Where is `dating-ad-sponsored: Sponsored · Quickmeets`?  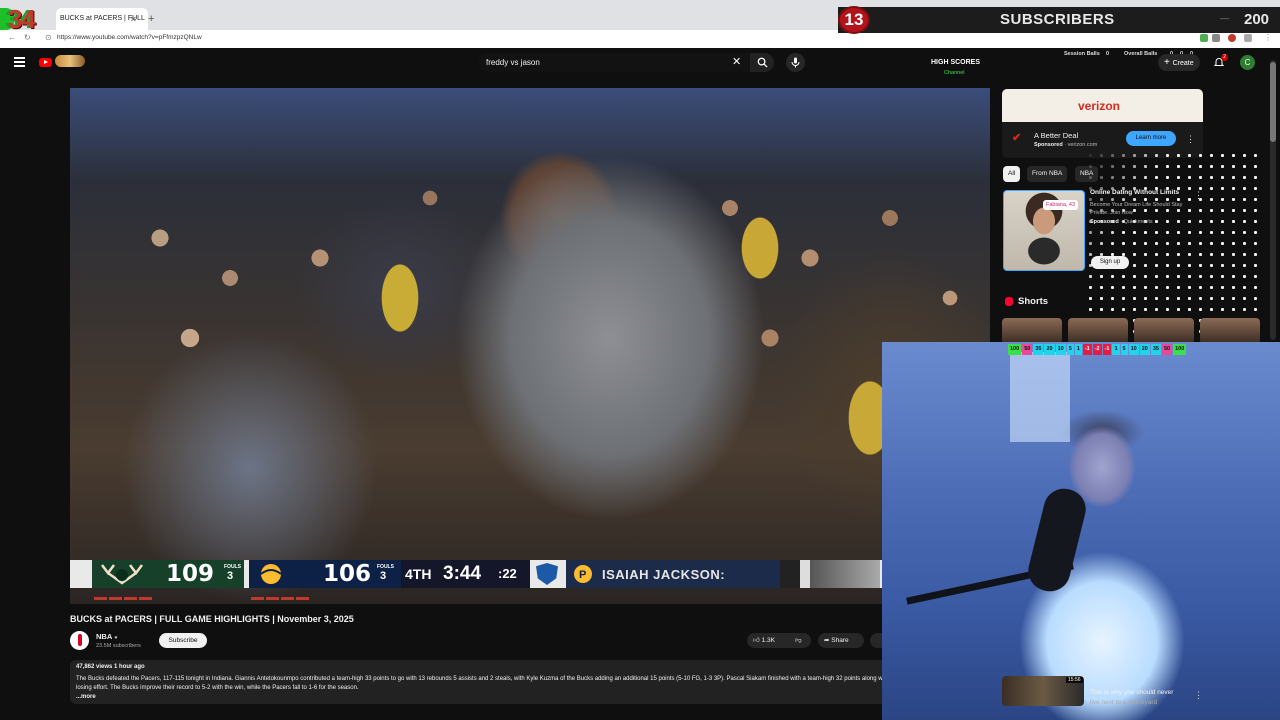 dating-ad-sponsored: Sponsored · Quickmeets is located at coordinates (1121, 222).